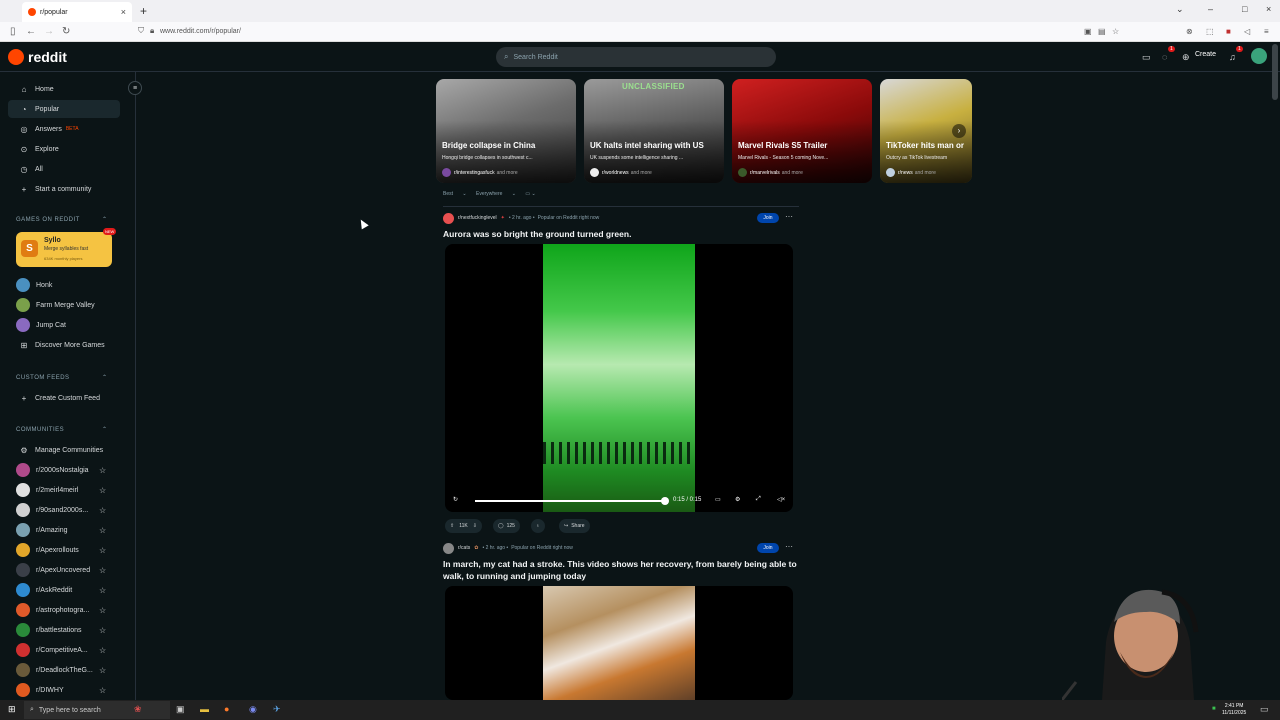 This screenshot has width=1280, height=720. Describe the element at coordinates (619, 643) in the screenshot. I see `video-player` at that location.